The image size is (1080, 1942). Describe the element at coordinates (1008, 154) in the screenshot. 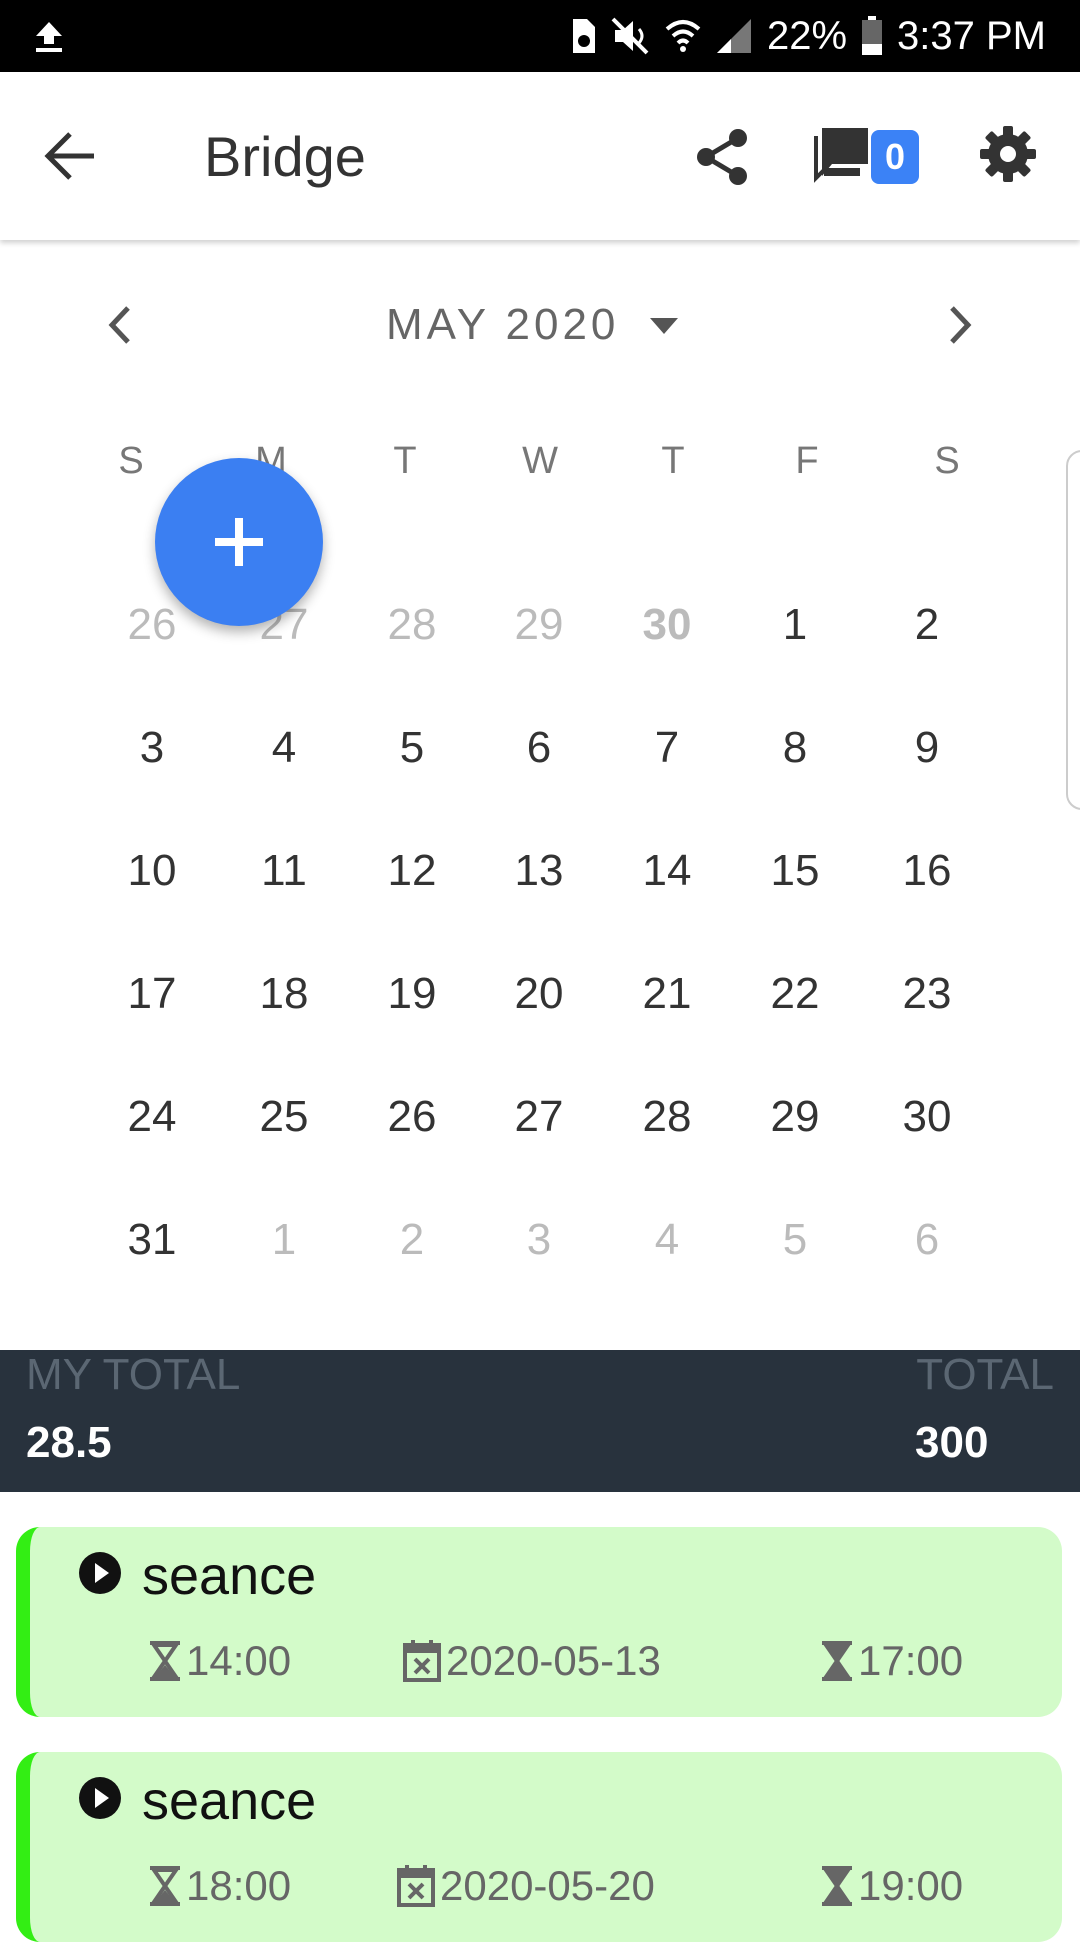

I see `settings-gear-icon` at that location.